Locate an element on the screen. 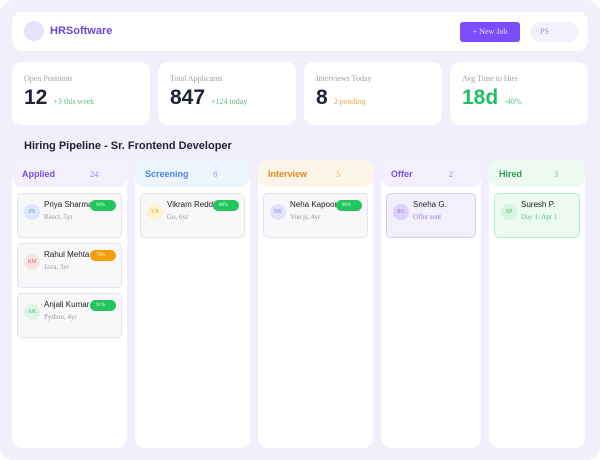  candidate-avatar: SP is located at coordinates (509, 212).